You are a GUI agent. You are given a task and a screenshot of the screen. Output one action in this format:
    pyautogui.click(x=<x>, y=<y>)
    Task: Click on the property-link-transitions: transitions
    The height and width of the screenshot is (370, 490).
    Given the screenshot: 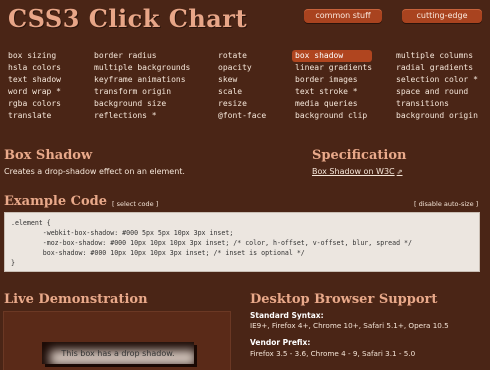 What is the action you would take?
    pyautogui.click(x=437, y=104)
    